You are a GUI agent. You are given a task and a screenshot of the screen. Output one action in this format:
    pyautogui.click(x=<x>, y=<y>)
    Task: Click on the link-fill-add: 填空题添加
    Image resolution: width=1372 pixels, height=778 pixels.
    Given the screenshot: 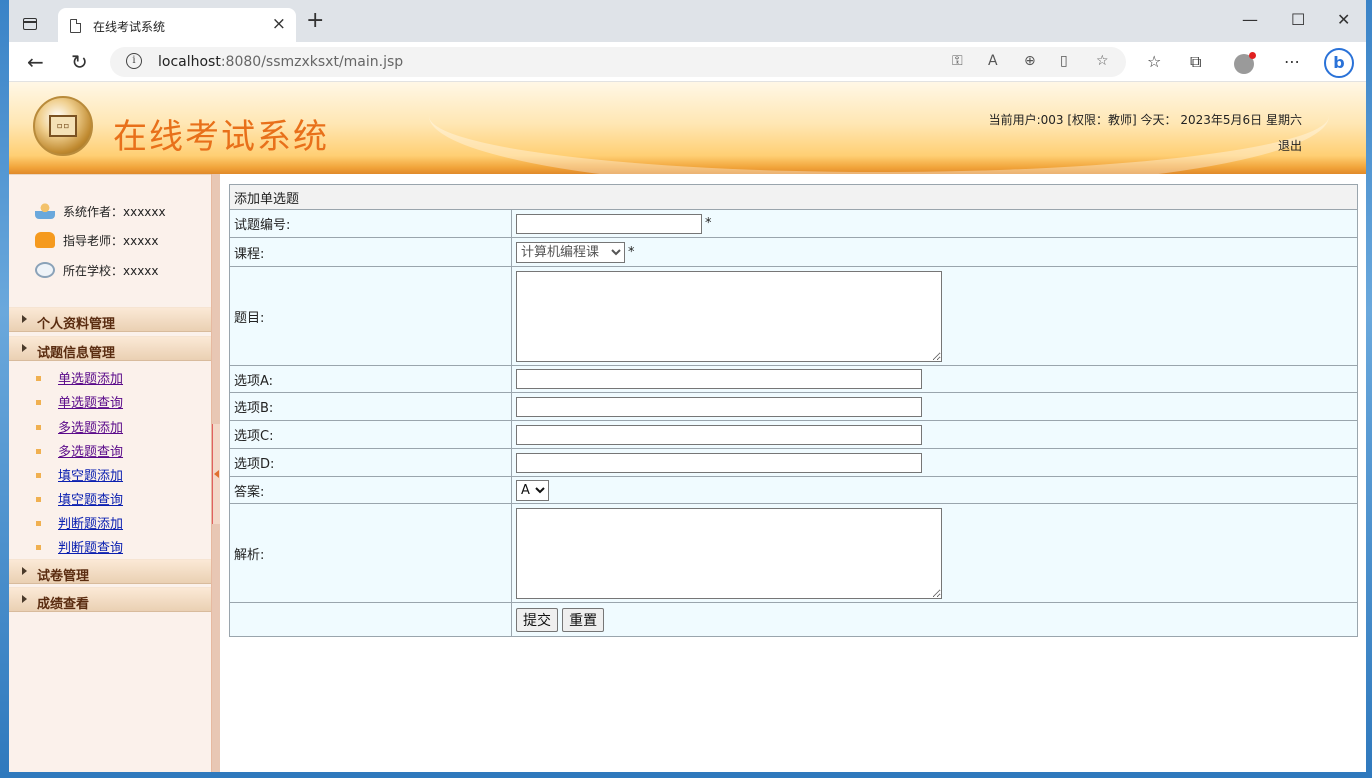 What is the action you would take?
    pyautogui.click(x=90, y=476)
    